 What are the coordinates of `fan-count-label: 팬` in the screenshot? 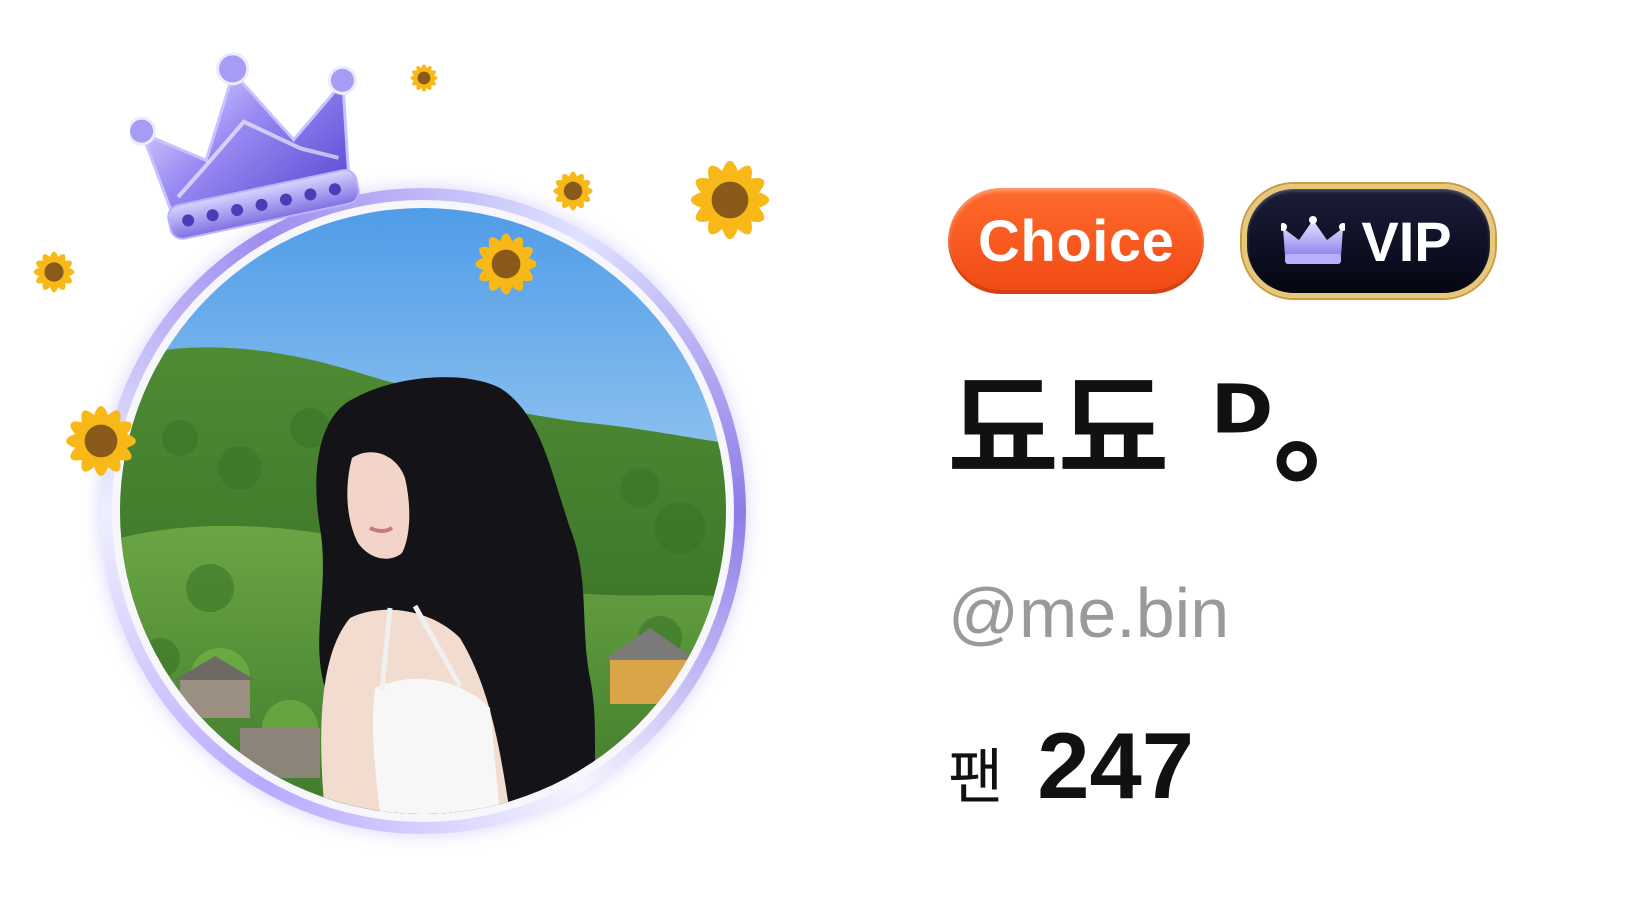 It's located at (976, 778).